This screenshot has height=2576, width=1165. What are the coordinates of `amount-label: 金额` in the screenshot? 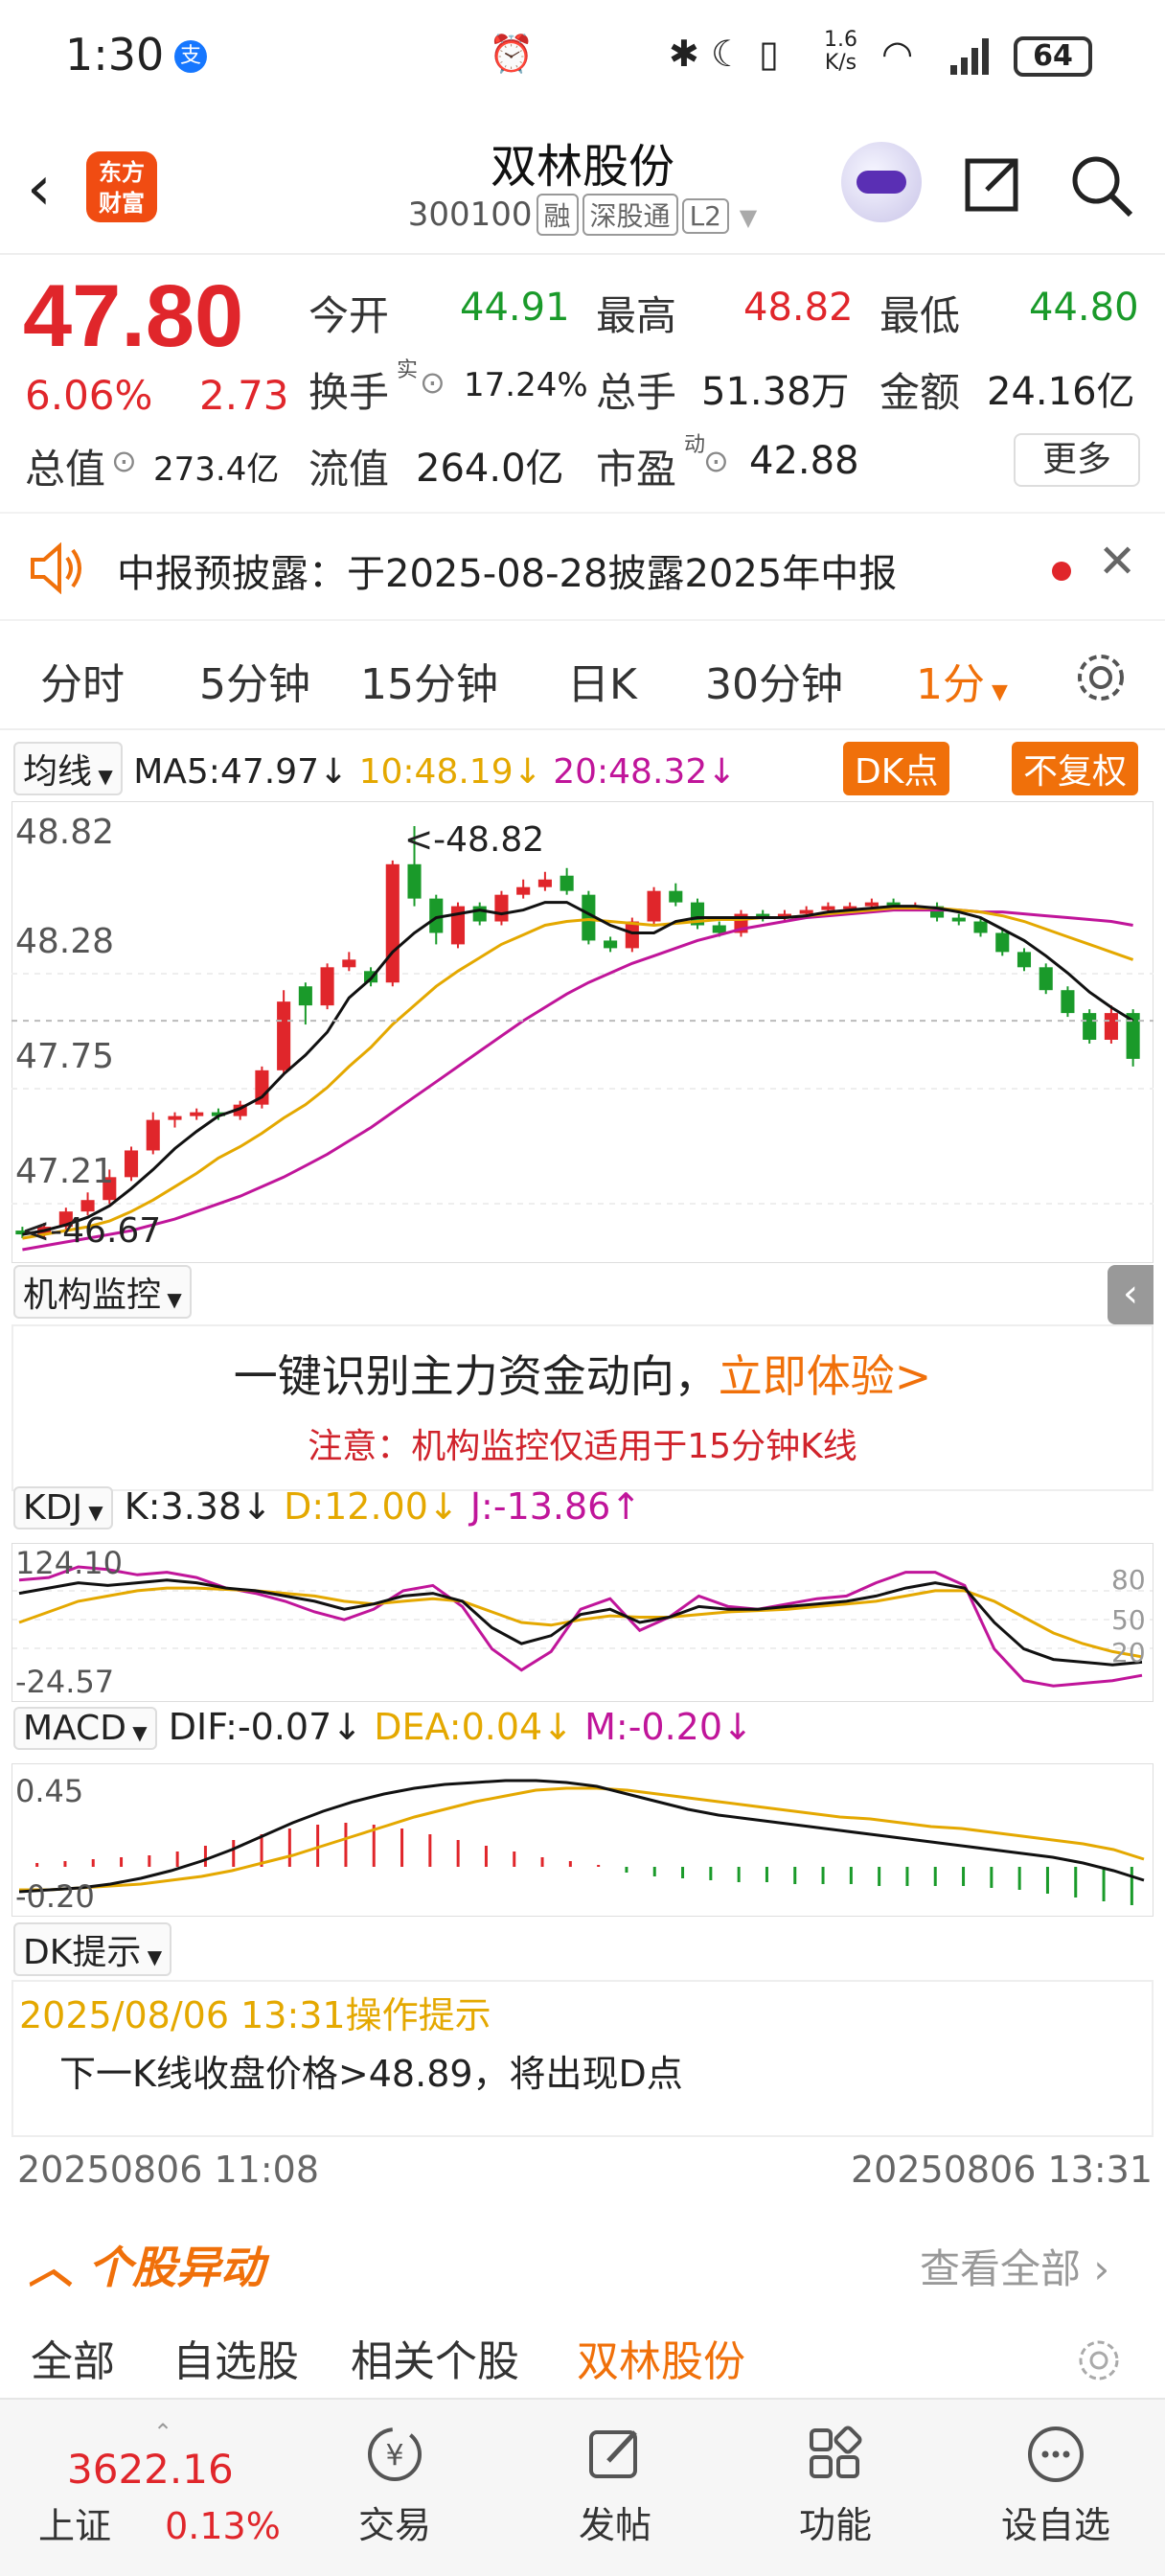 It's located at (920, 392).